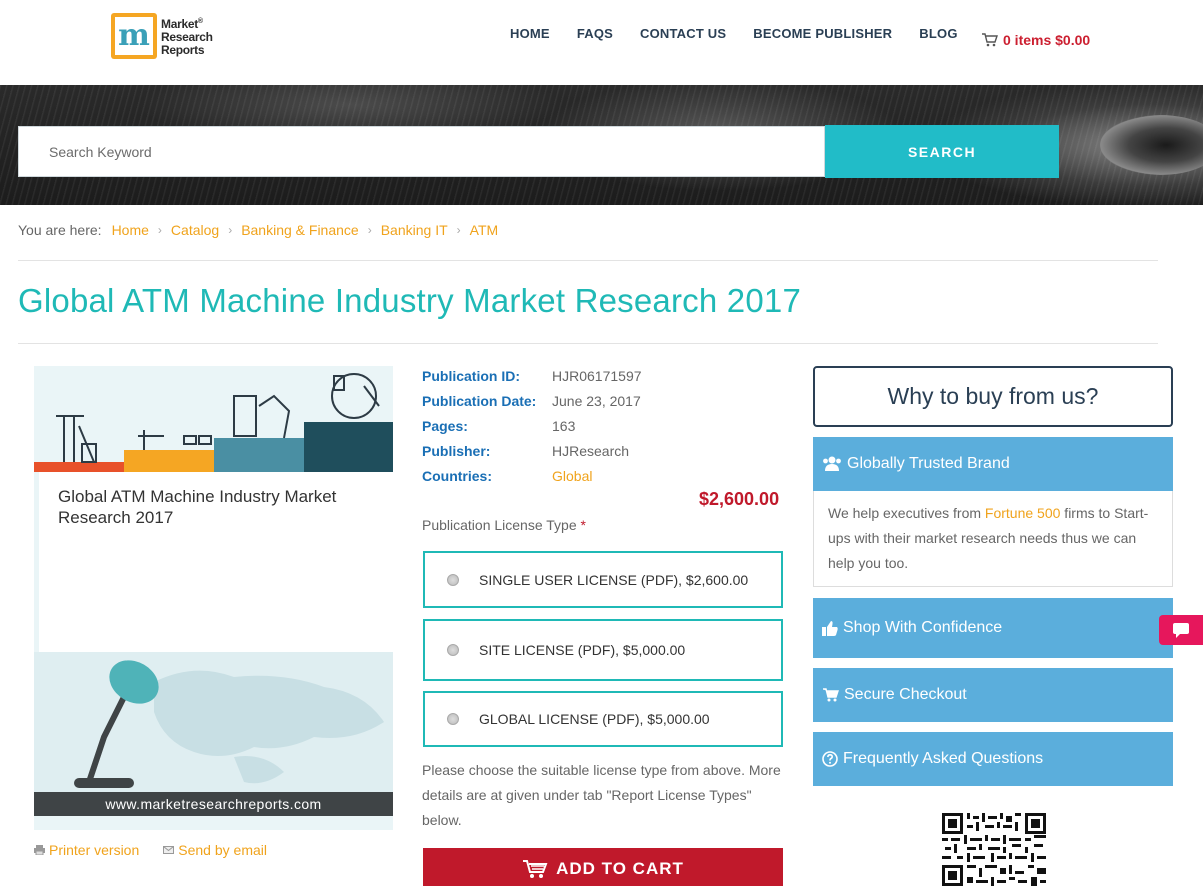 Image resolution: width=1203 pixels, height=886 pixels. What do you see at coordinates (938, 33) in the screenshot?
I see `nav-blog: BLOG` at bounding box center [938, 33].